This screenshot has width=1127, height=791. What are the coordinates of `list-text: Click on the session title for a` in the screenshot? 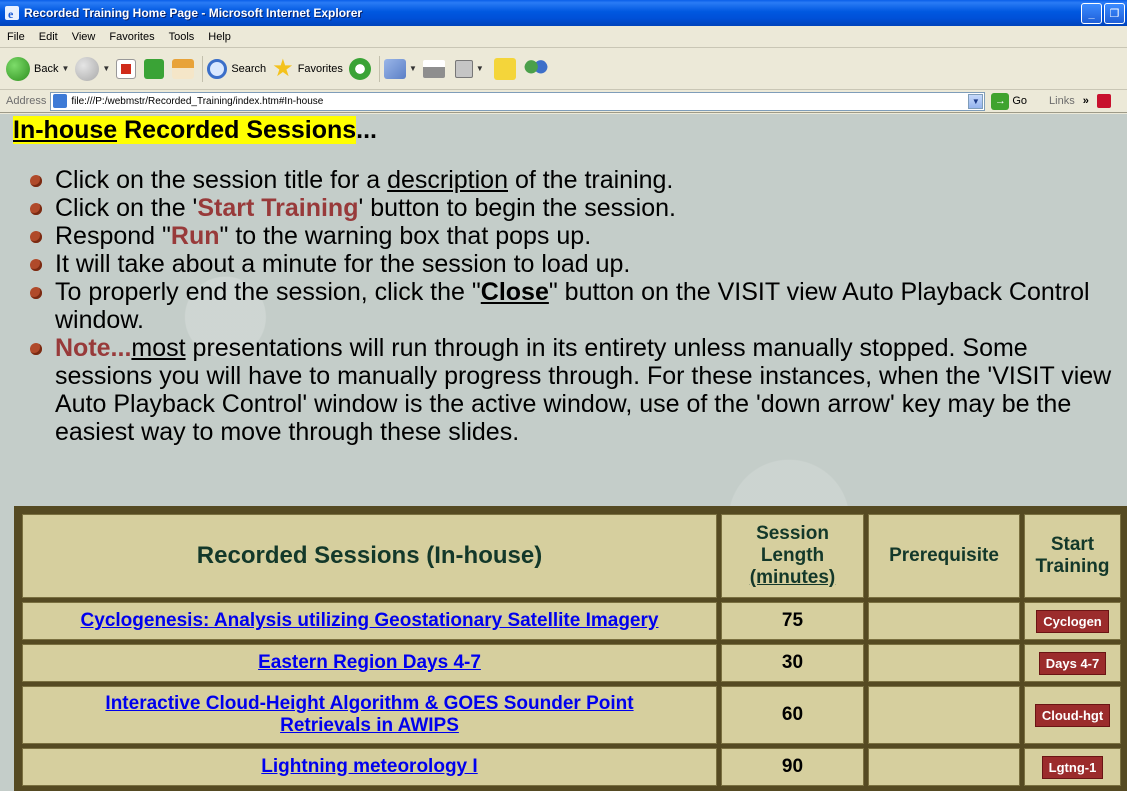 It's located at (221, 180).